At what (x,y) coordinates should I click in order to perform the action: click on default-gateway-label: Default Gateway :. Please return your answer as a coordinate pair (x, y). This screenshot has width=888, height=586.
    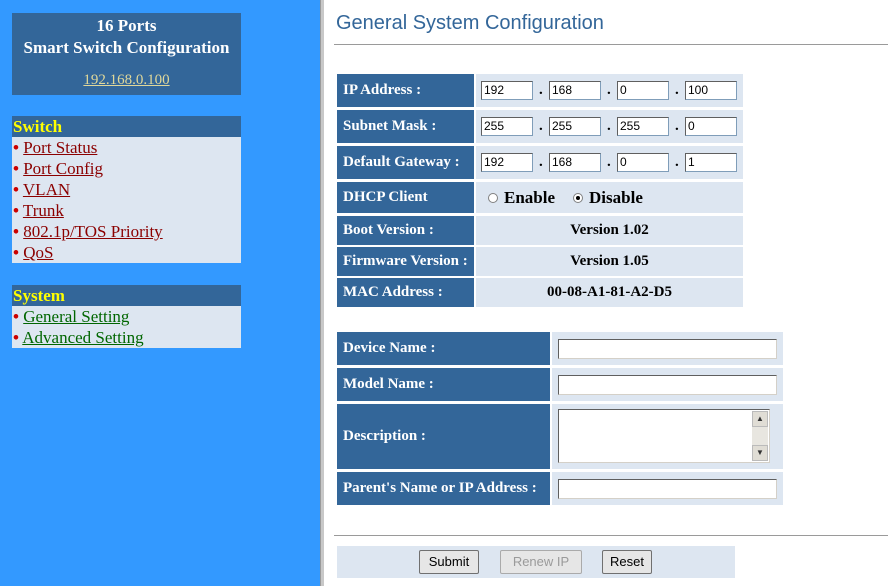
    Looking at the image, I should click on (405, 162).